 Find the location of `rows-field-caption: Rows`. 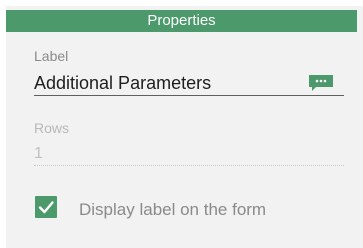

rows-field-caption: Rows is located at coordinates (52, 128).